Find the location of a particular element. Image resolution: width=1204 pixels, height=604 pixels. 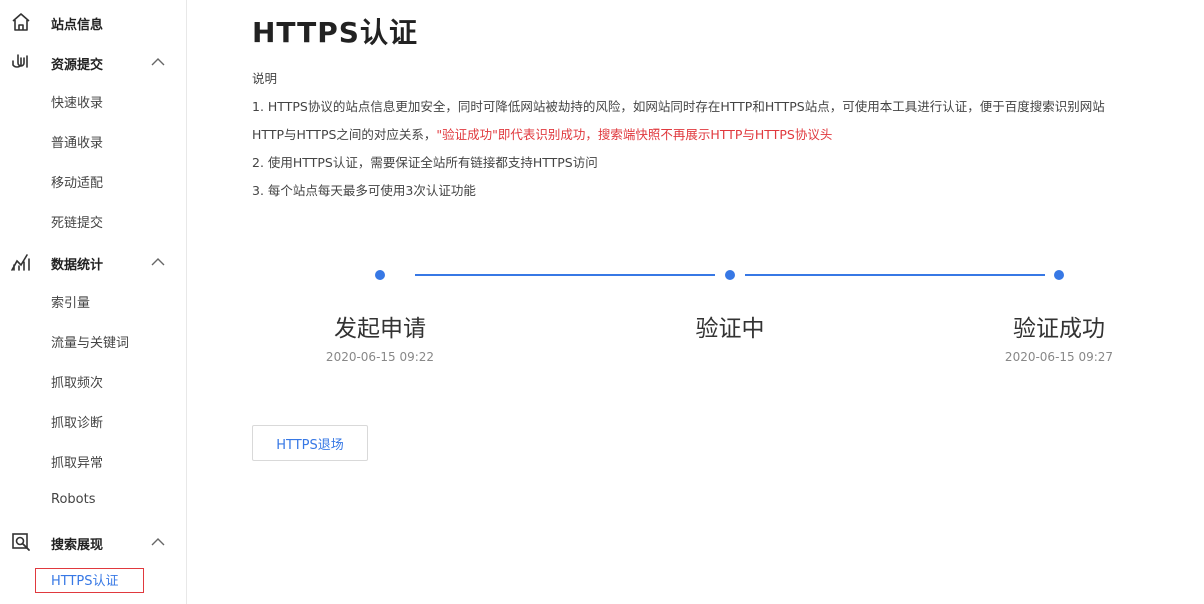

step-label-apply: 发起申请 is located at coordinates (380, 329).